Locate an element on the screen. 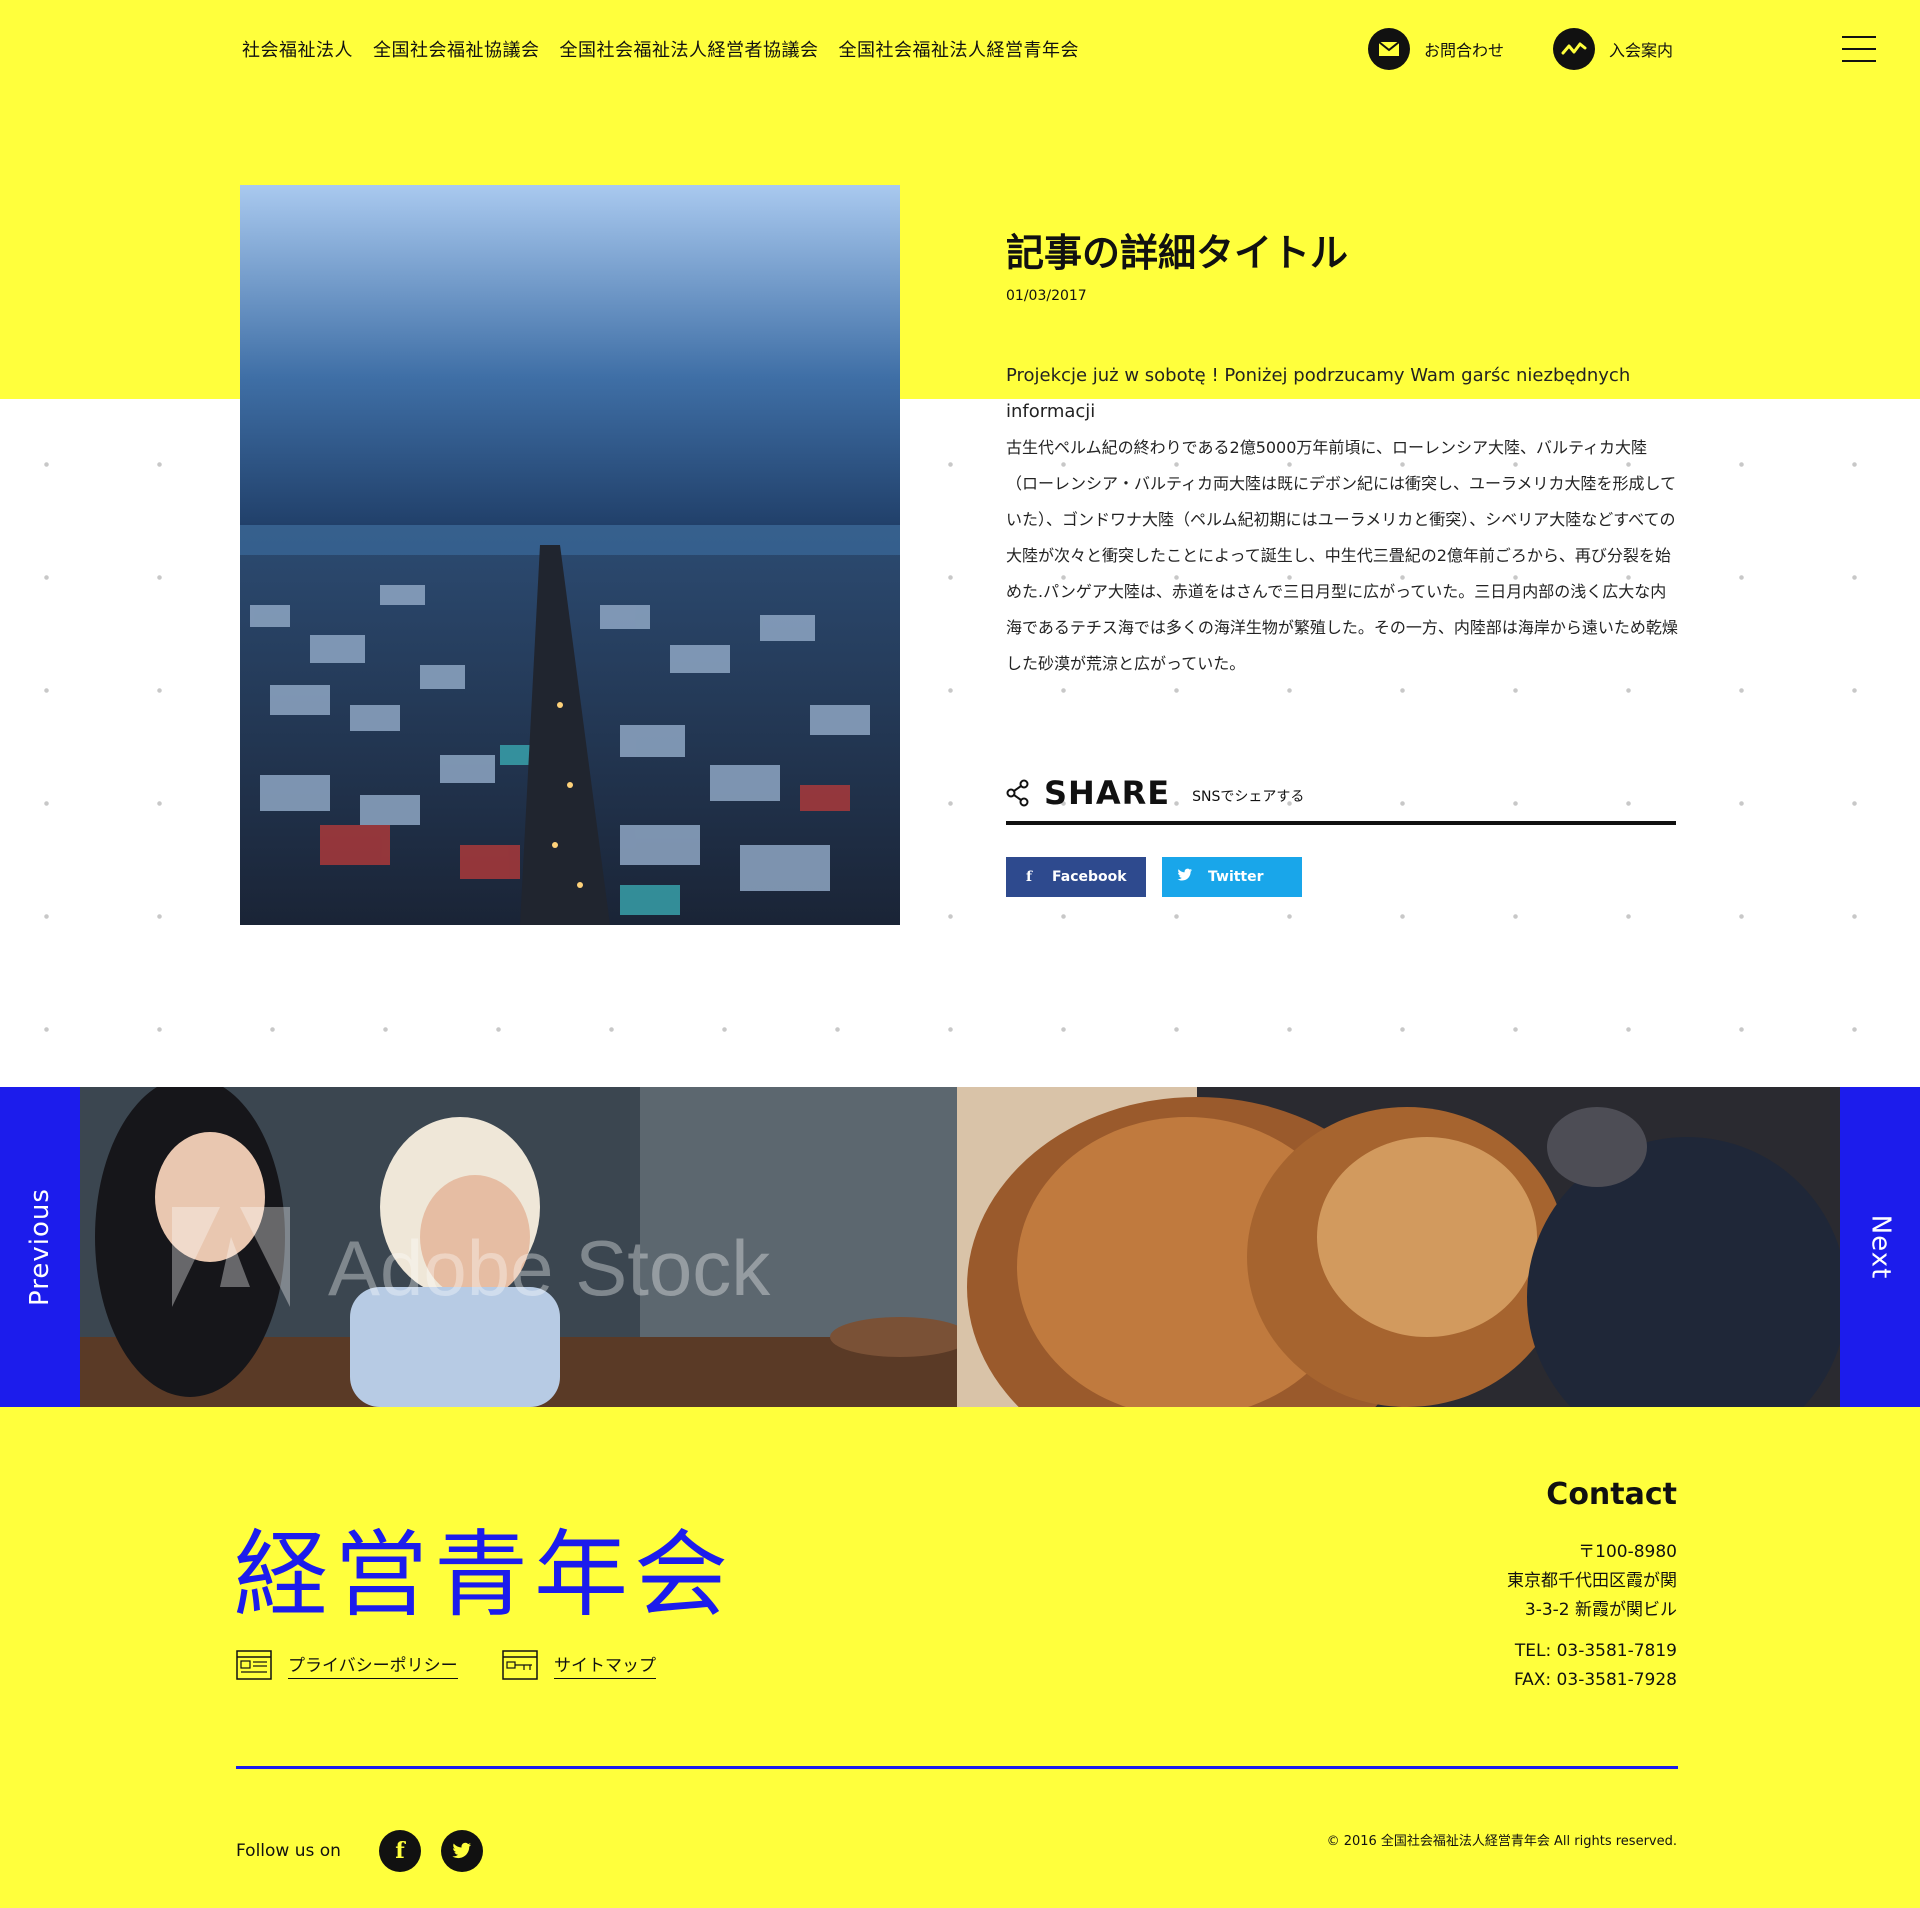 This screenshot has height=1908, width=1920. previous-label: Previous is located at coordinates (40, 1247).